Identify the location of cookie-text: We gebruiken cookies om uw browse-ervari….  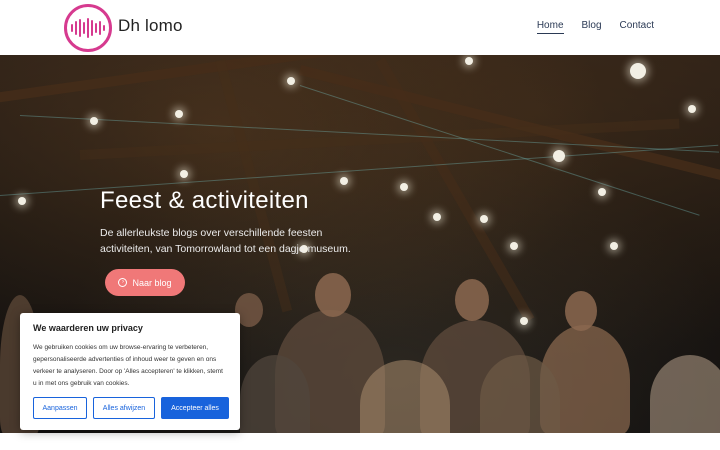
(128, 365).